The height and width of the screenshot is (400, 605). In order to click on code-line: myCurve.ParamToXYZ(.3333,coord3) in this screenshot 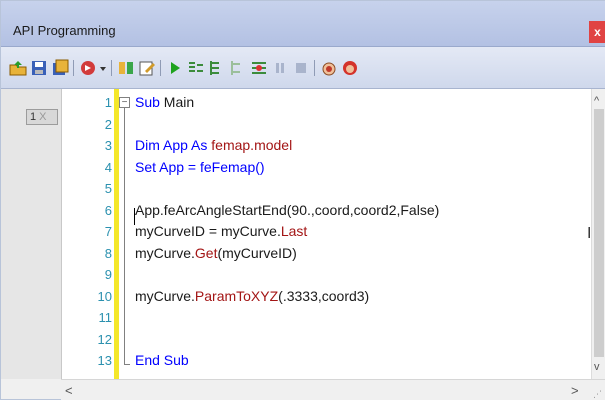, I will do `click(252, 296)`.